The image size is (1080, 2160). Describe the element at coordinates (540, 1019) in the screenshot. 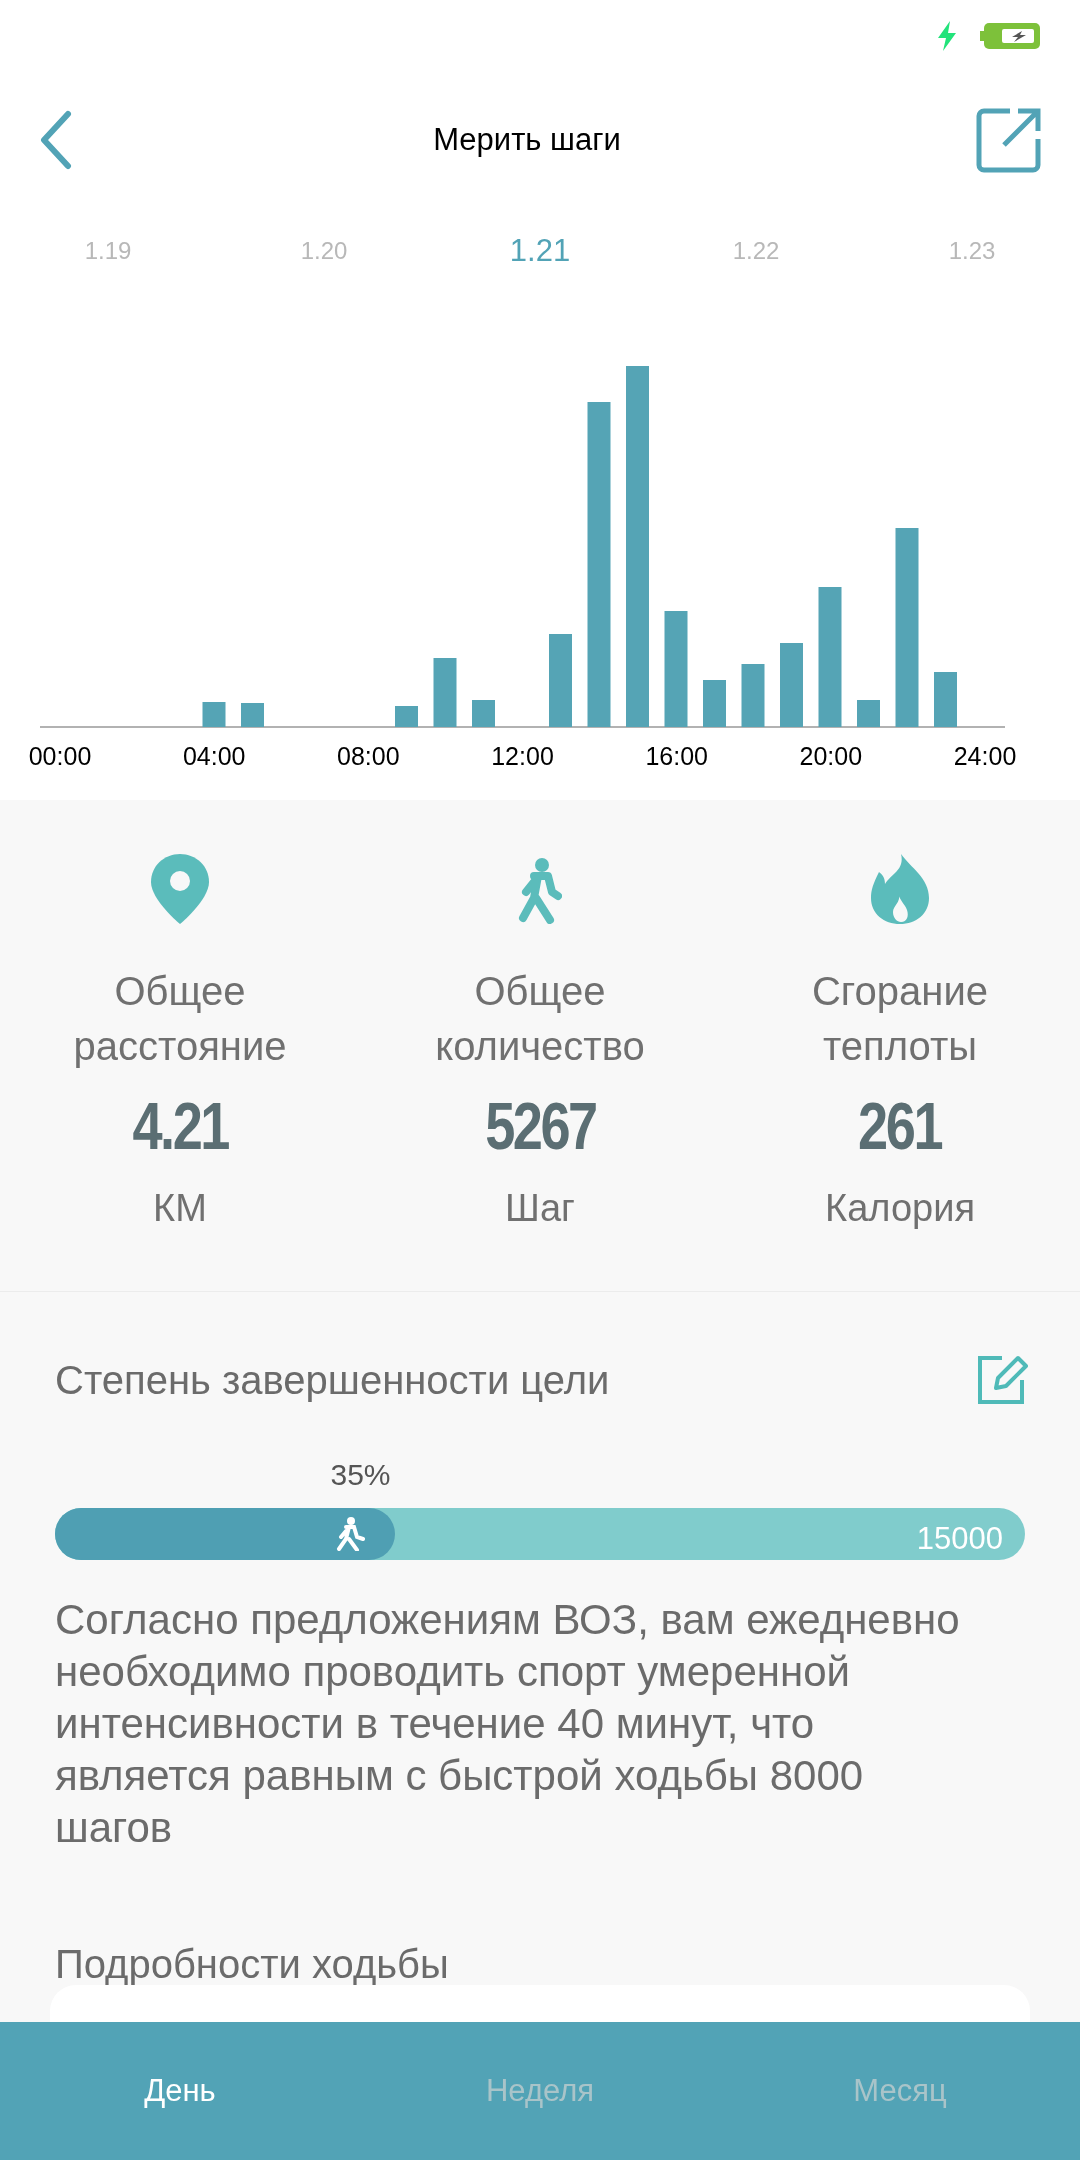

I see `stat-label: Общее количество` at that location.